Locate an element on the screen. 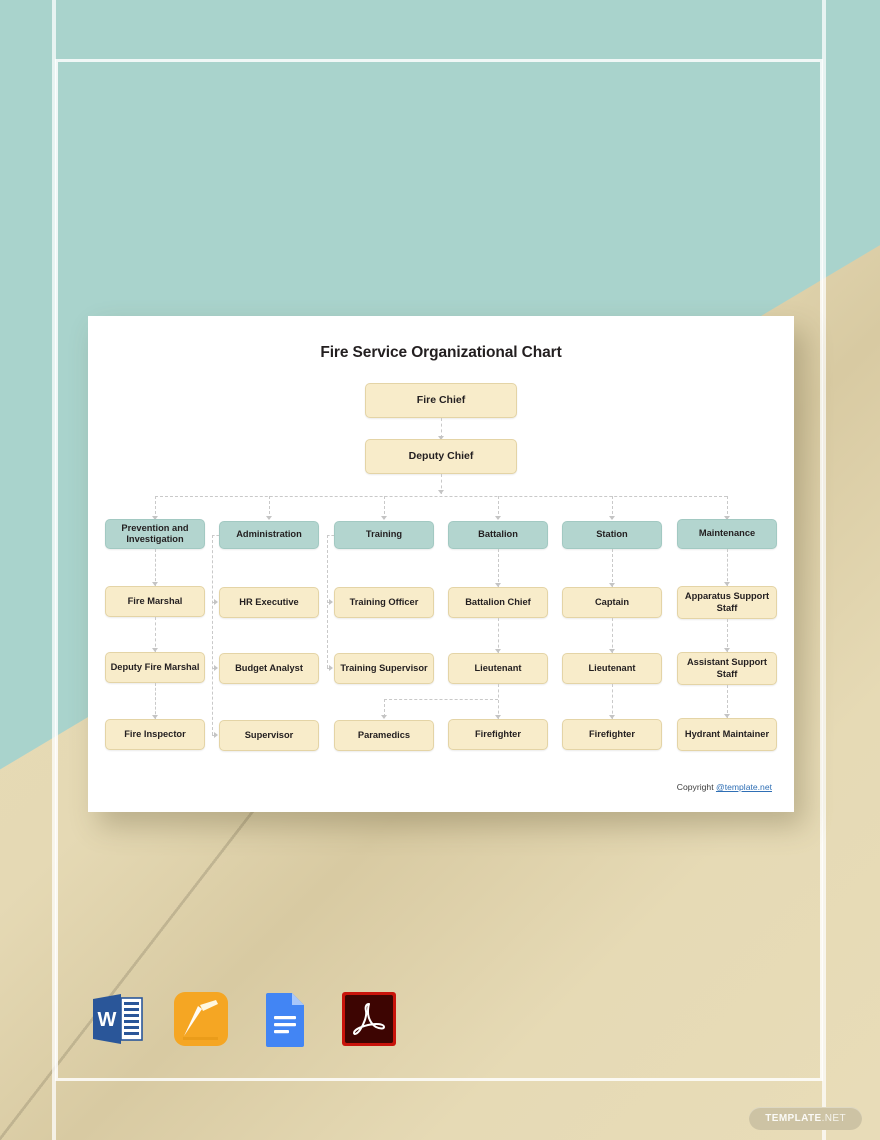 This screenshot has width=880, height=1140. background-stripe-left is located at coordinates (54, 570).